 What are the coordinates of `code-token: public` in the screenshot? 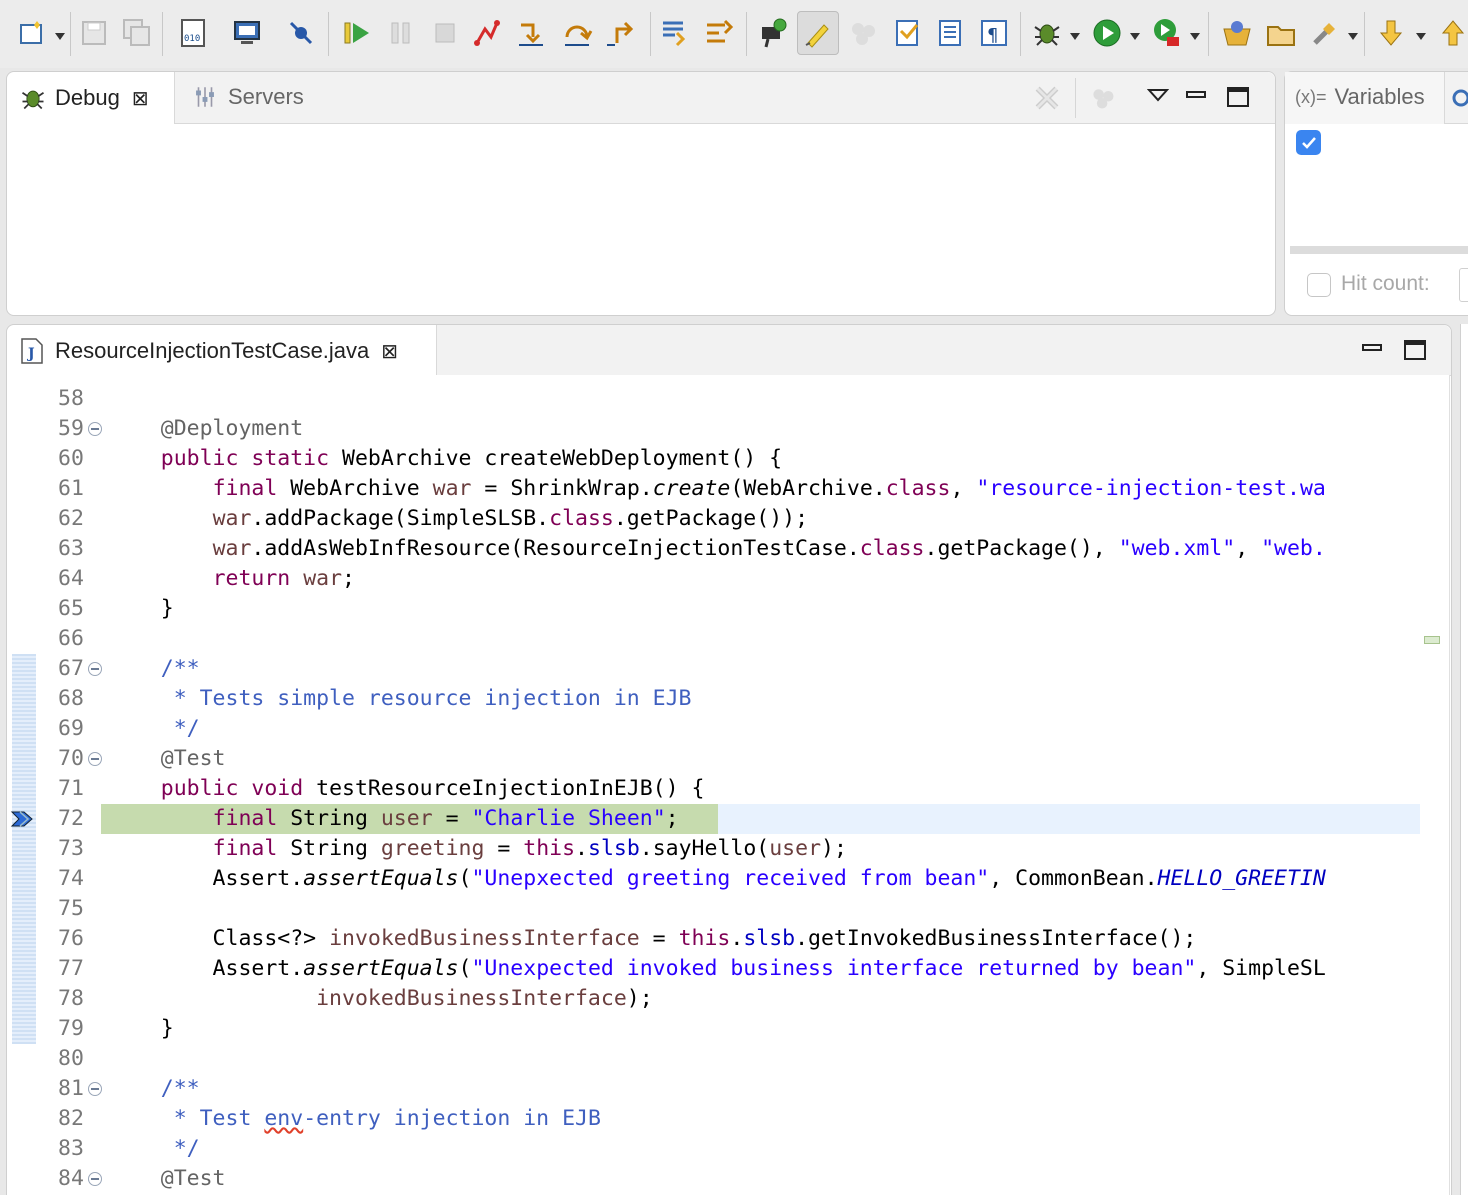 It's located at (199, 458).